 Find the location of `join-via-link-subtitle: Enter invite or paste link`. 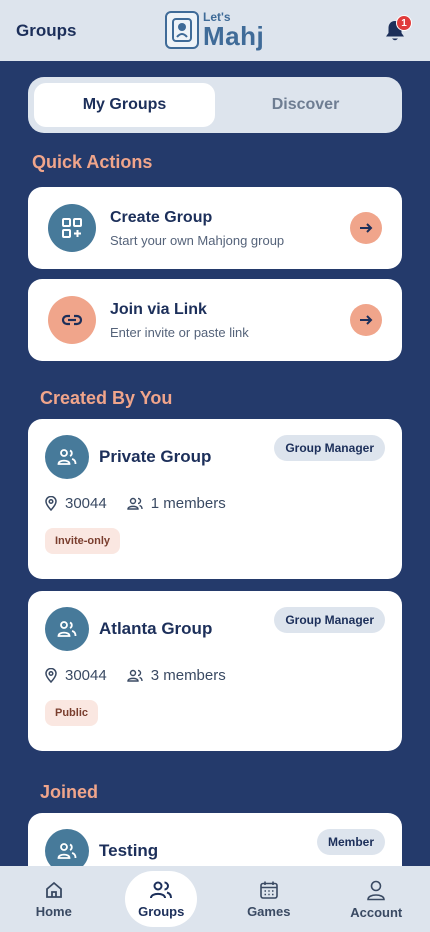

join-via-link-subtitle: Enter invite or paste link is located at coordinates (179, 332).